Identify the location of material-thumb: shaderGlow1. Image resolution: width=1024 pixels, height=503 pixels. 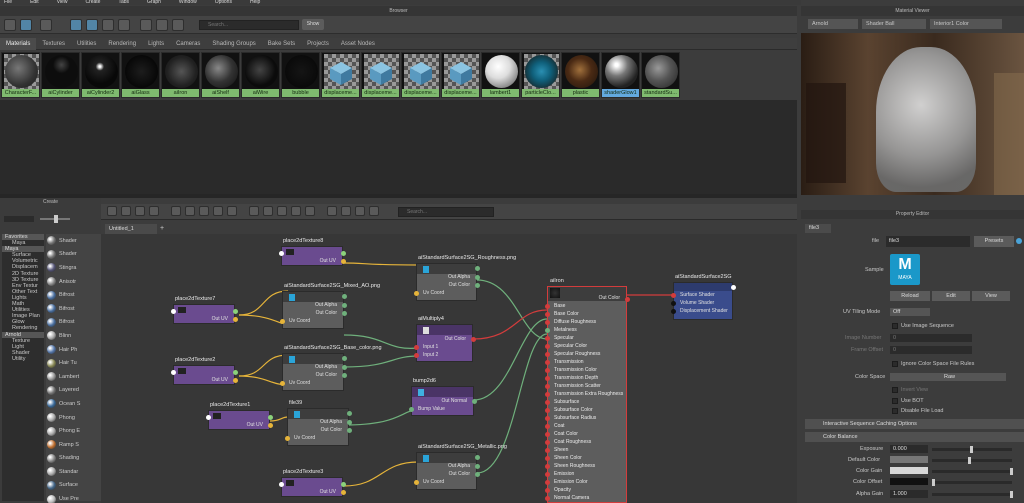
(620, 75).